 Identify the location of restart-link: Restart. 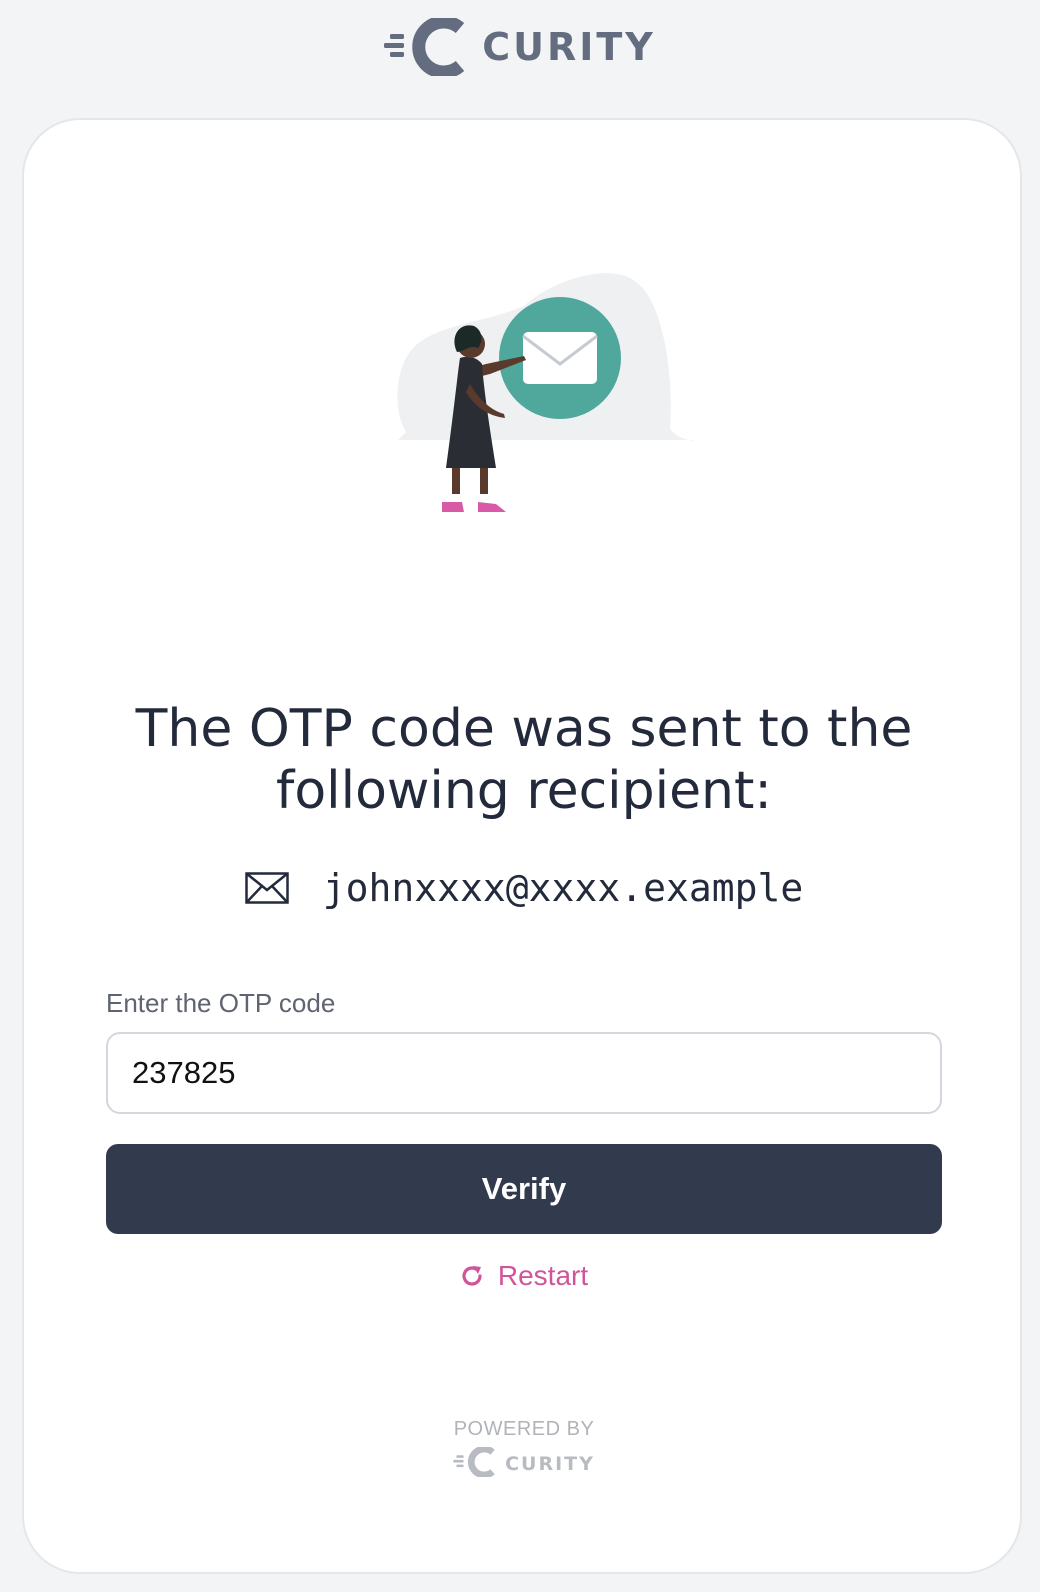
(524, 1276).